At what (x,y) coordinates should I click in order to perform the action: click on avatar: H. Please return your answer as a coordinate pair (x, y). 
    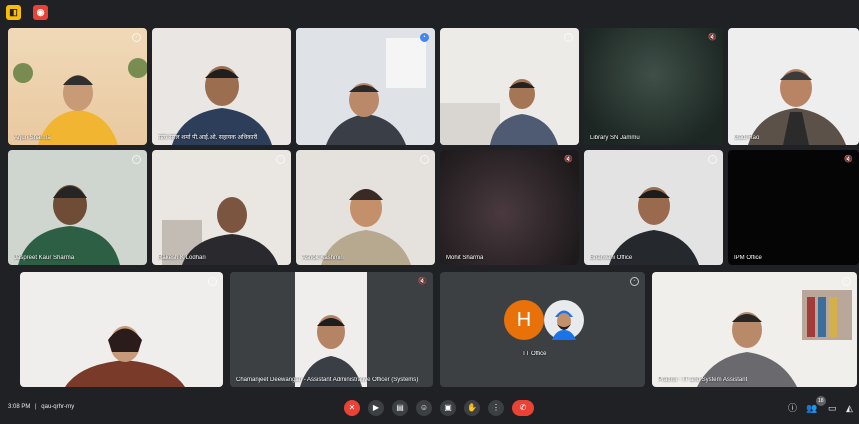
    Looking at the image, I should click on (524, 320).